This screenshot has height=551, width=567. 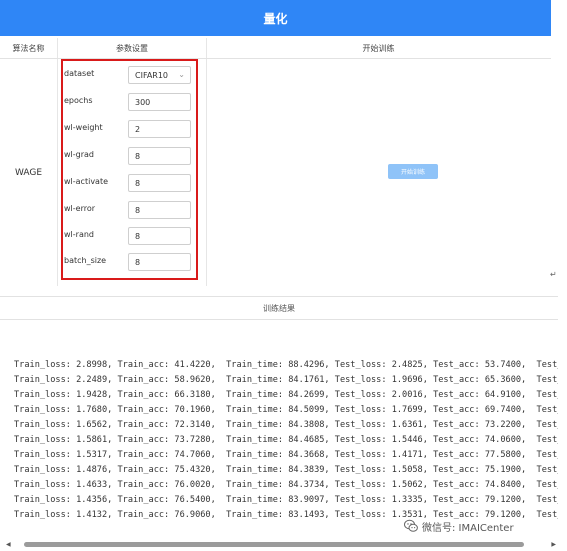 What do you see at coordinates (143, 102) in the screenshot?
I see `epochs-input-value: 300` at bounding box center [143, 102].